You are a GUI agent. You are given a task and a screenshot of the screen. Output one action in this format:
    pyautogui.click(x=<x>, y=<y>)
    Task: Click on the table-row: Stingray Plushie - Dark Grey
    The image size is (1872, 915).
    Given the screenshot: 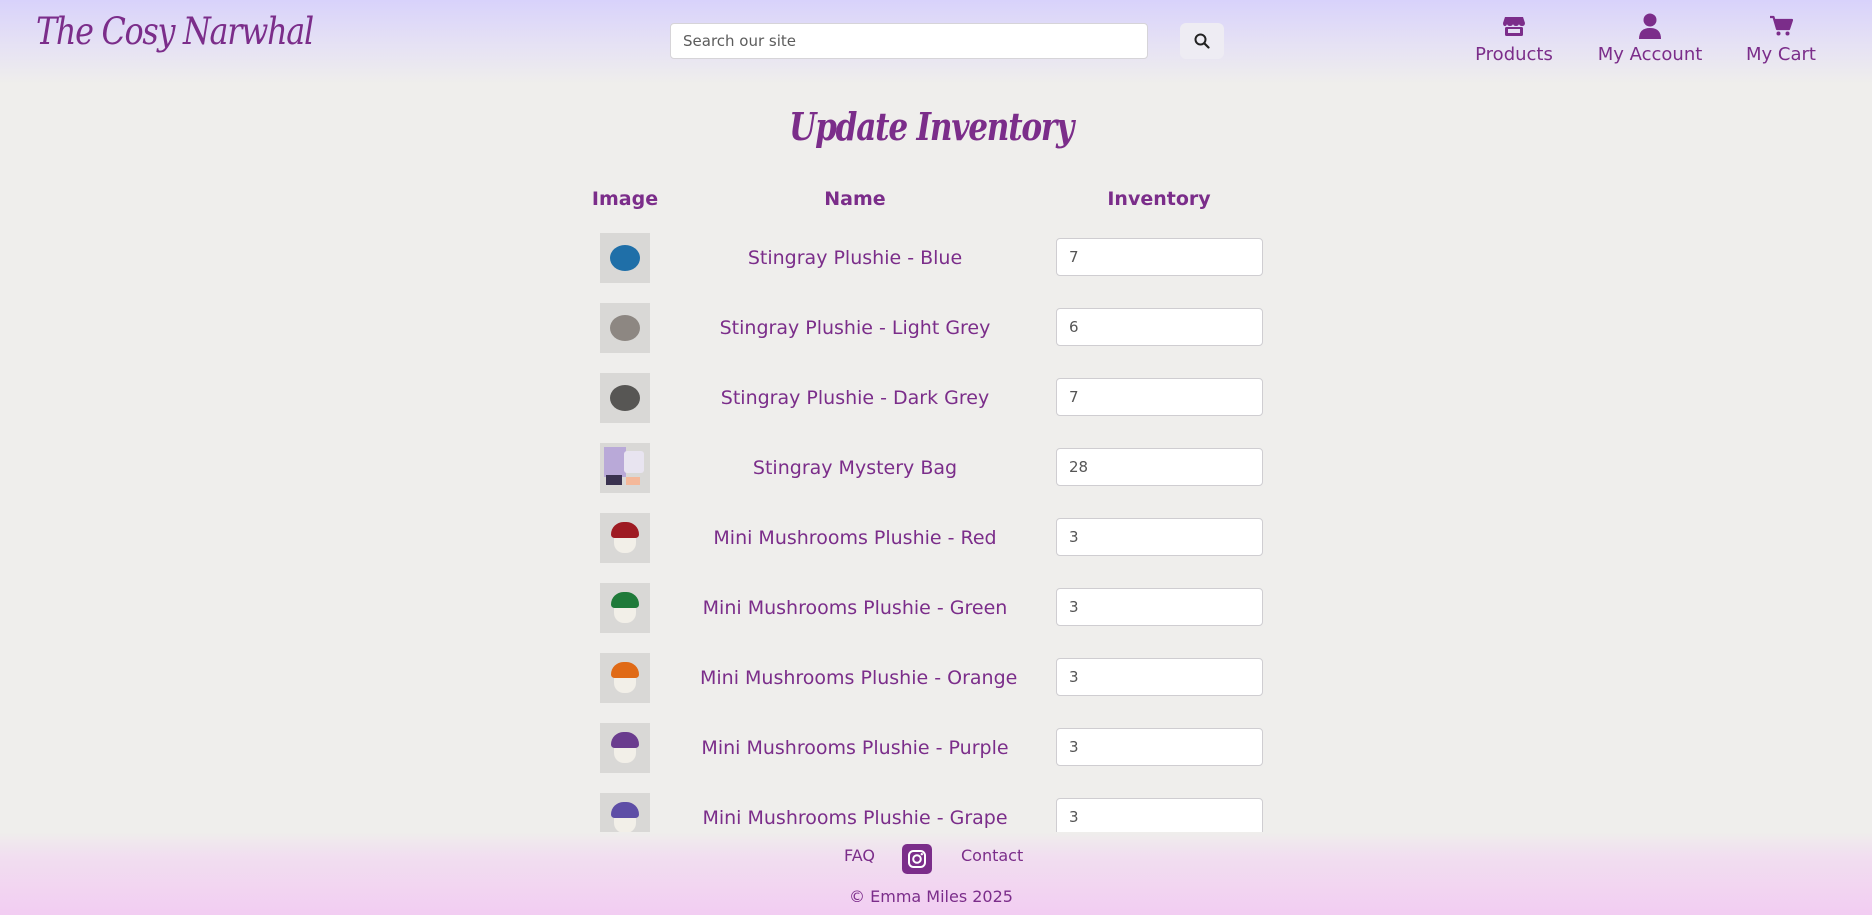 What is the action you would take?
    pyautogui.click(x=936, y=408)
    